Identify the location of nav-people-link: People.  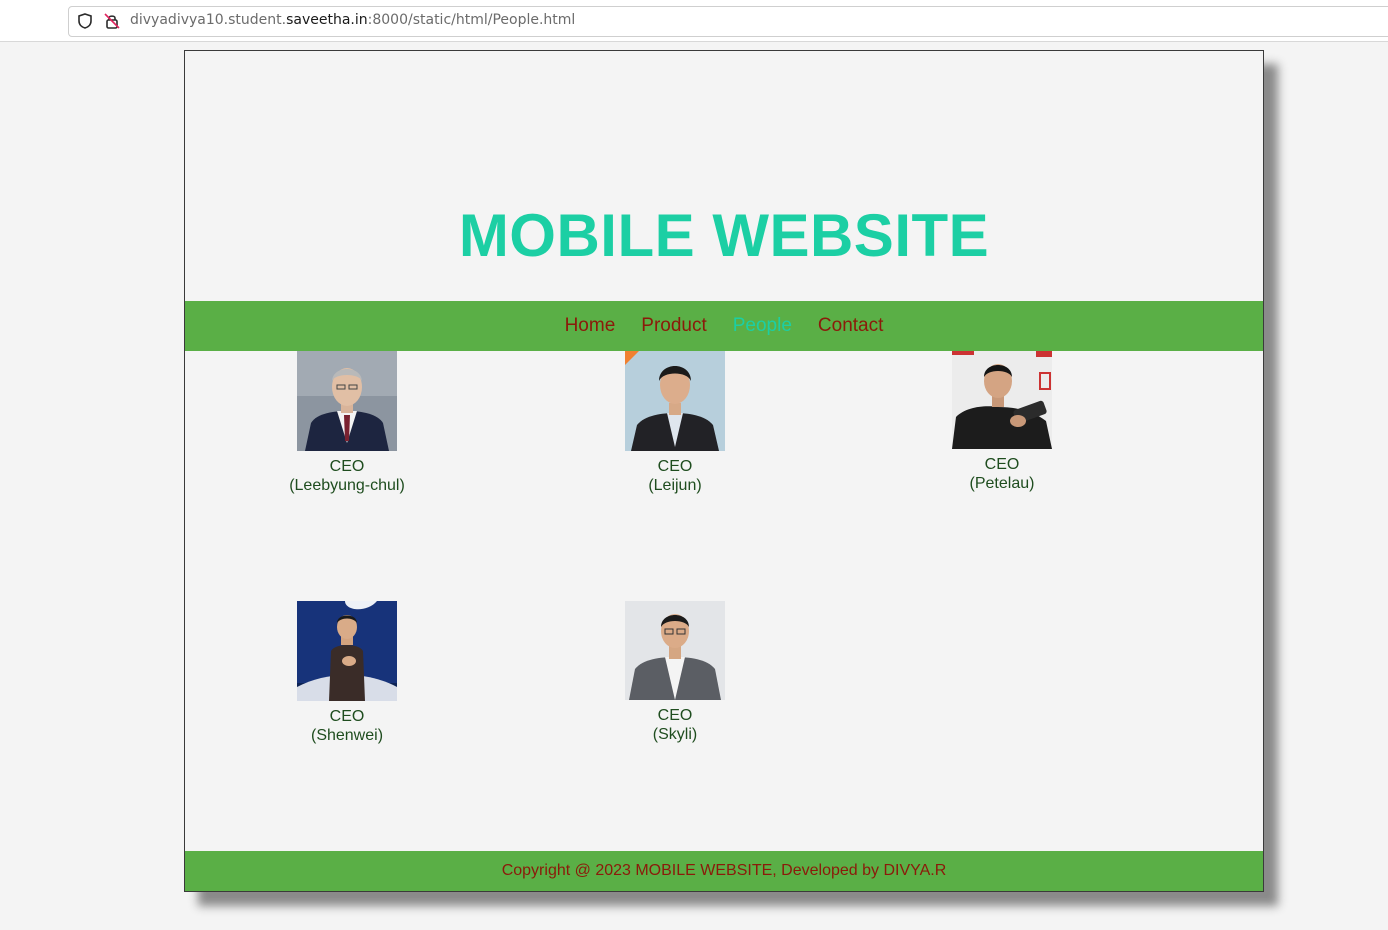
(762, 326).